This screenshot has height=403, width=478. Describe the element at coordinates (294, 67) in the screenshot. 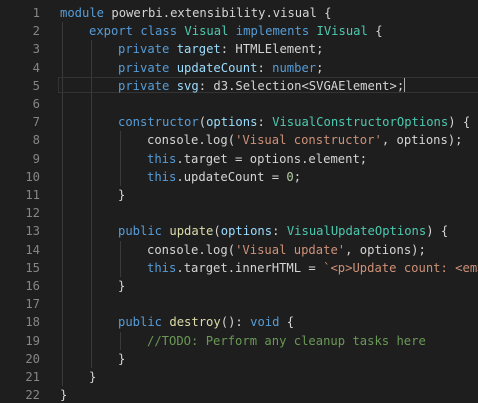

I see `code-token: number` at that location.